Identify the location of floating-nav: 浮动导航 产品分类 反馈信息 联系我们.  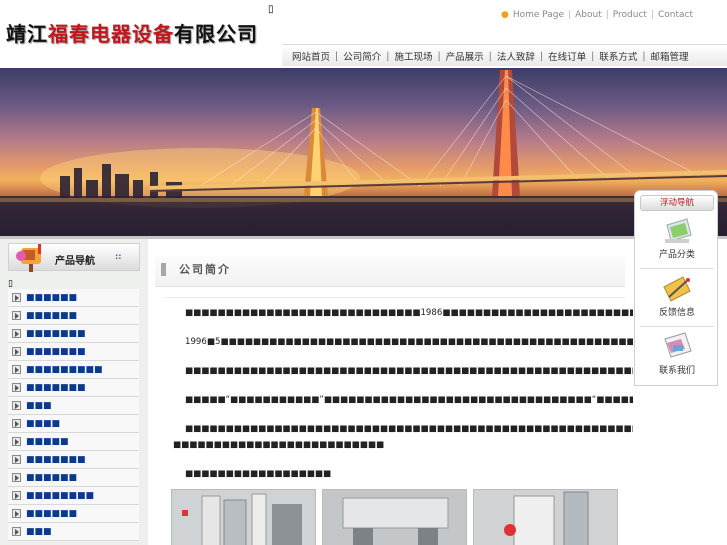
(676, 288).